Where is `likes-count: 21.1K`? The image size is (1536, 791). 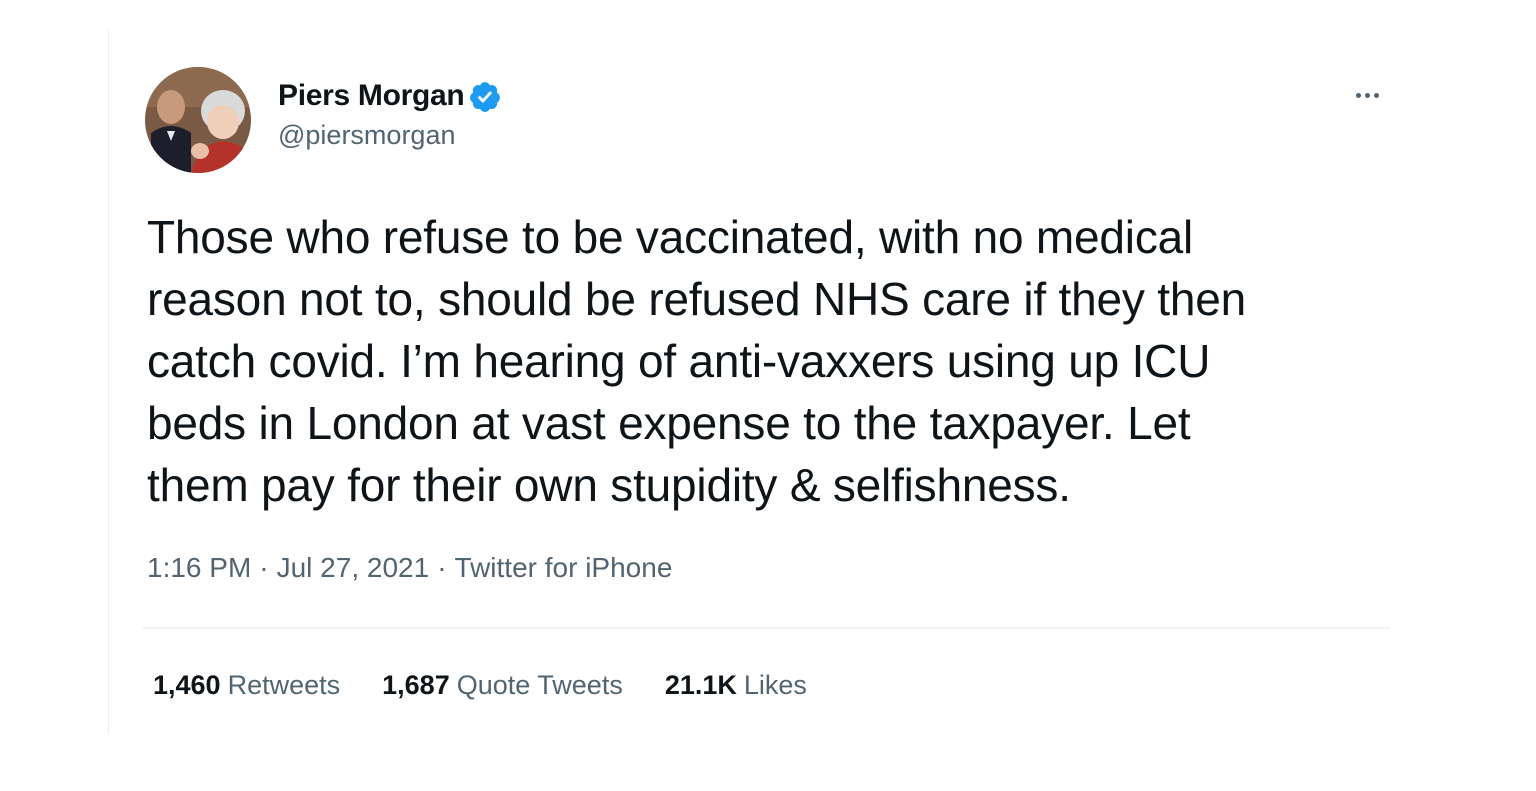 likes-count: 21.1K is located at coordinates (700, 685).